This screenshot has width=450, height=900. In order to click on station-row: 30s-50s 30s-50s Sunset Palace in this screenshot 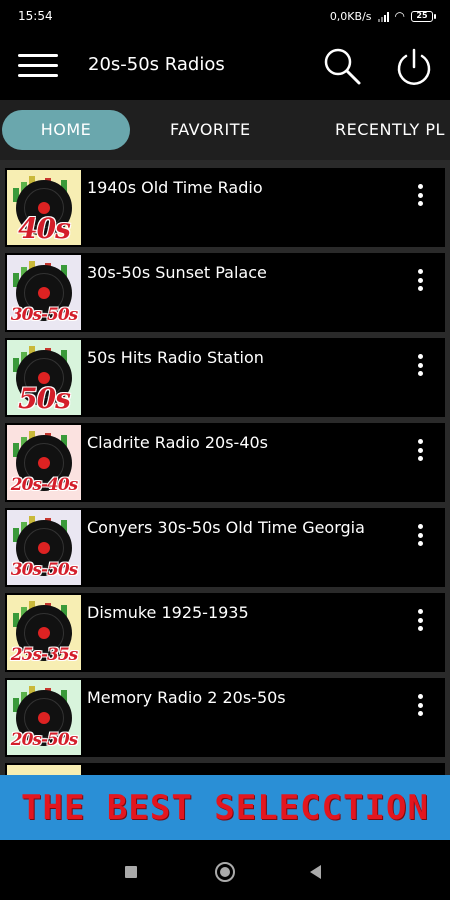, I will do `click(225, 292)`.